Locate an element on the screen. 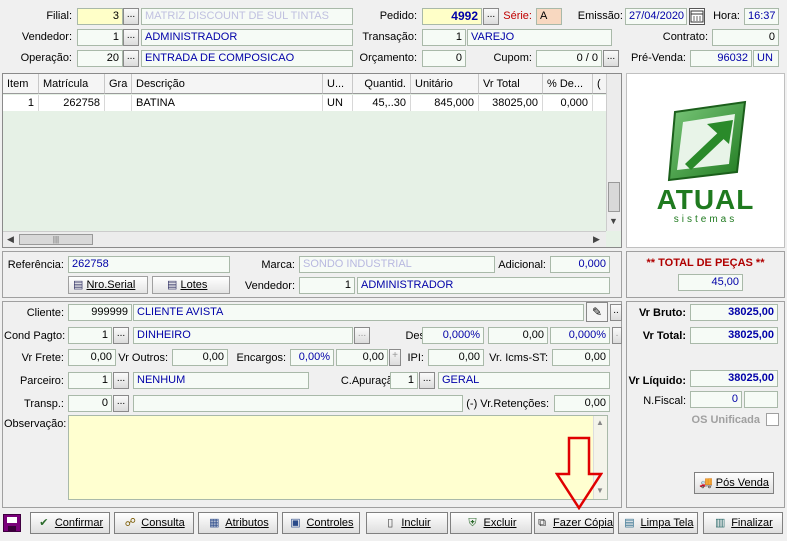 The image size is (787, 541). grid-horizontal-scrollbar: ◀ ||| ▶ is located at coordinates (304, 239).